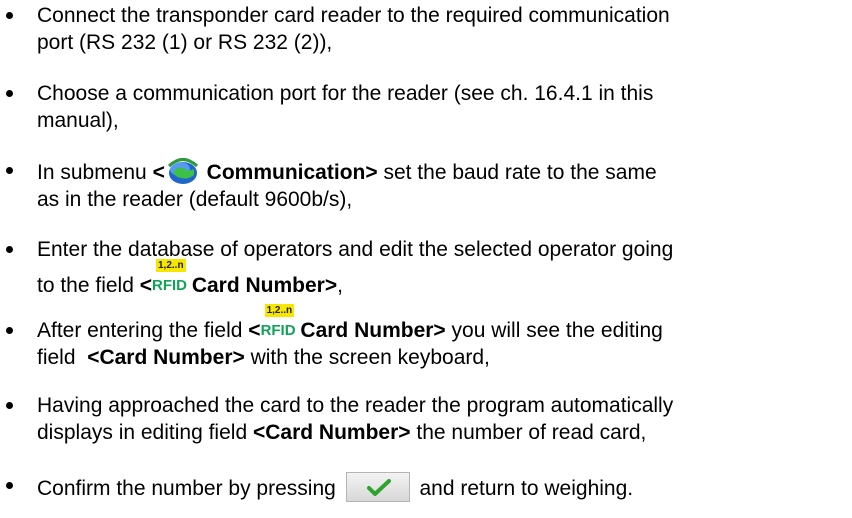  I want to click on text-span: ,, so click(340, 285).